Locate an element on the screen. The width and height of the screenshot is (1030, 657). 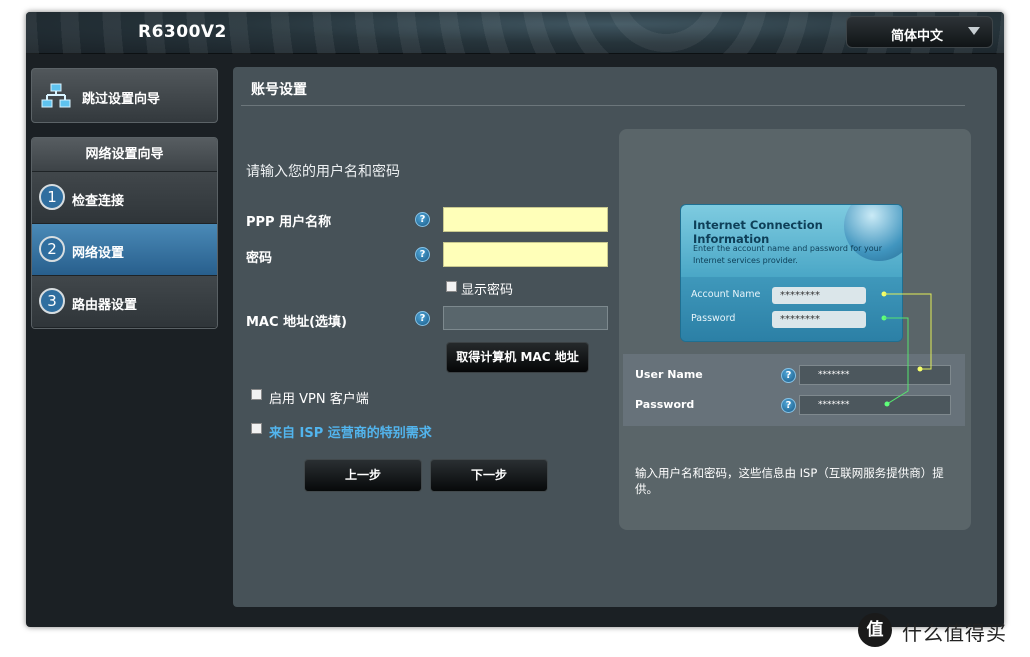
wizard-nav: 网络设置向导 1 检查连接 2 网络设置 3 路由器设置 is located at coordinates (124, 233).